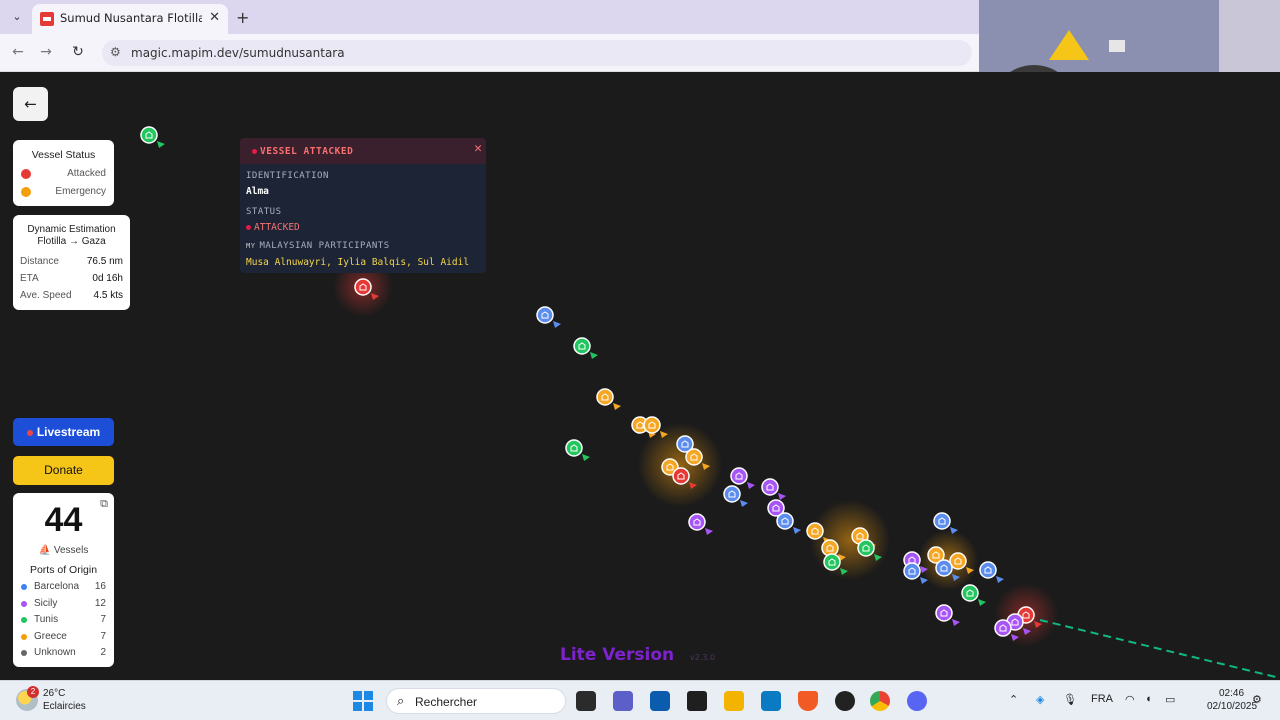  I want to click on battery-icon: ▭, so click(1170, 699).